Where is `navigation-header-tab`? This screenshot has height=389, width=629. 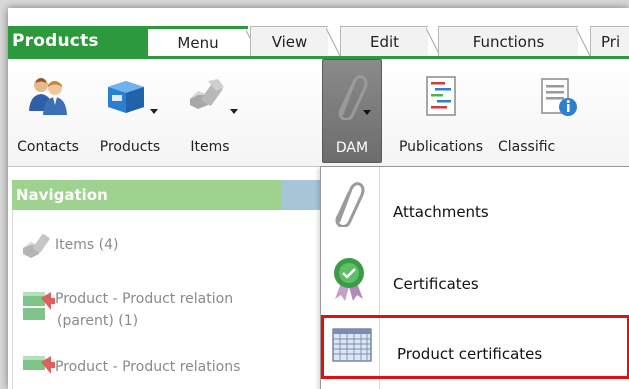
navigation-header-tab is located at coordinates (302, 195).